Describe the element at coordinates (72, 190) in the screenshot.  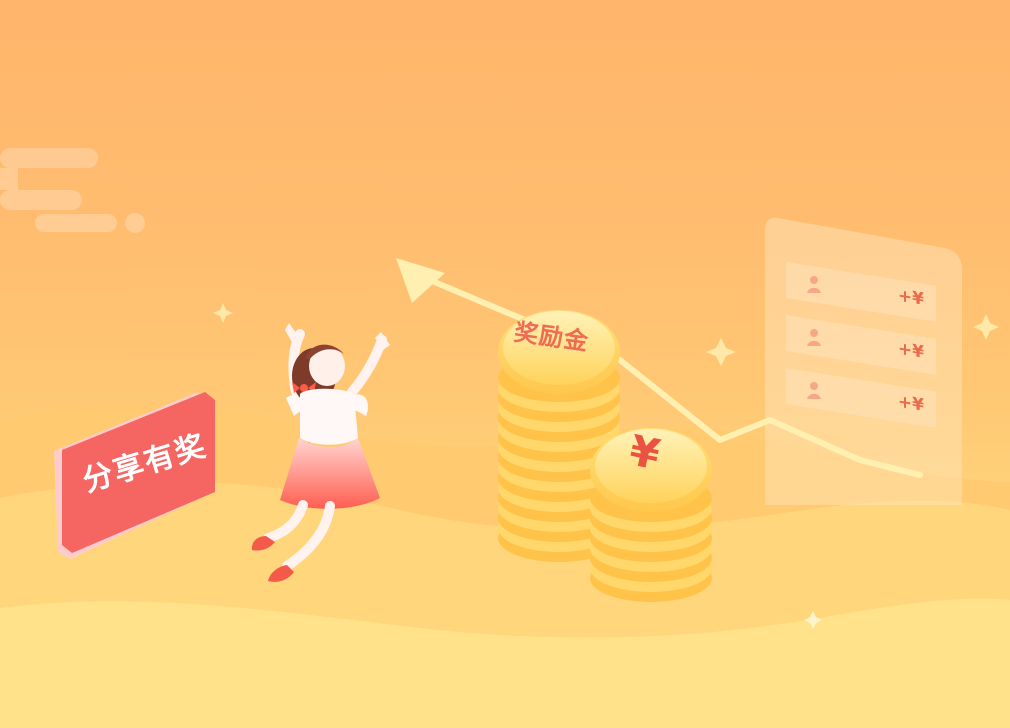
I see `cloud-decoration` at that location.